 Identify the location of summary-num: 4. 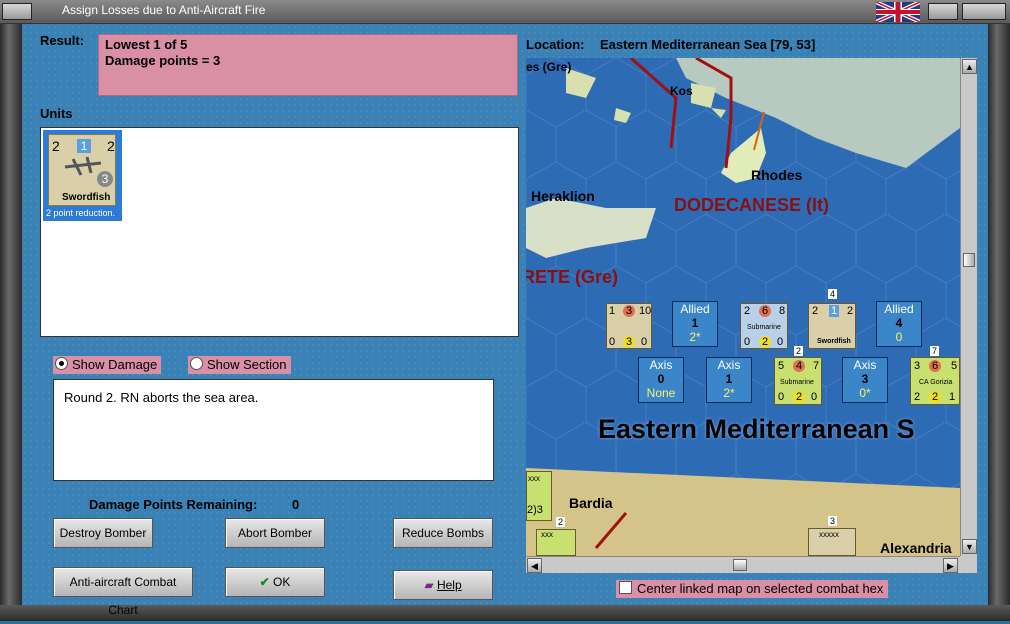
(899, 323).